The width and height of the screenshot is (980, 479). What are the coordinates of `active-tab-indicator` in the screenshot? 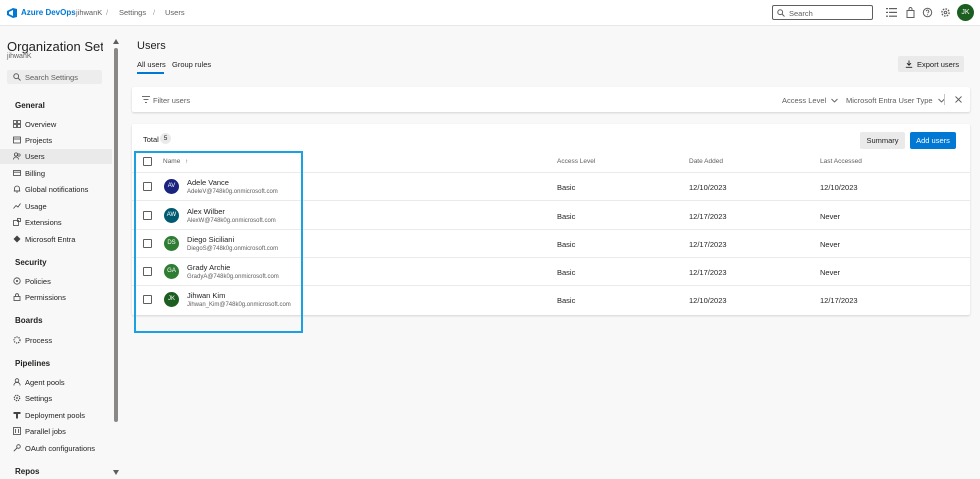 It's located at (150, 73).